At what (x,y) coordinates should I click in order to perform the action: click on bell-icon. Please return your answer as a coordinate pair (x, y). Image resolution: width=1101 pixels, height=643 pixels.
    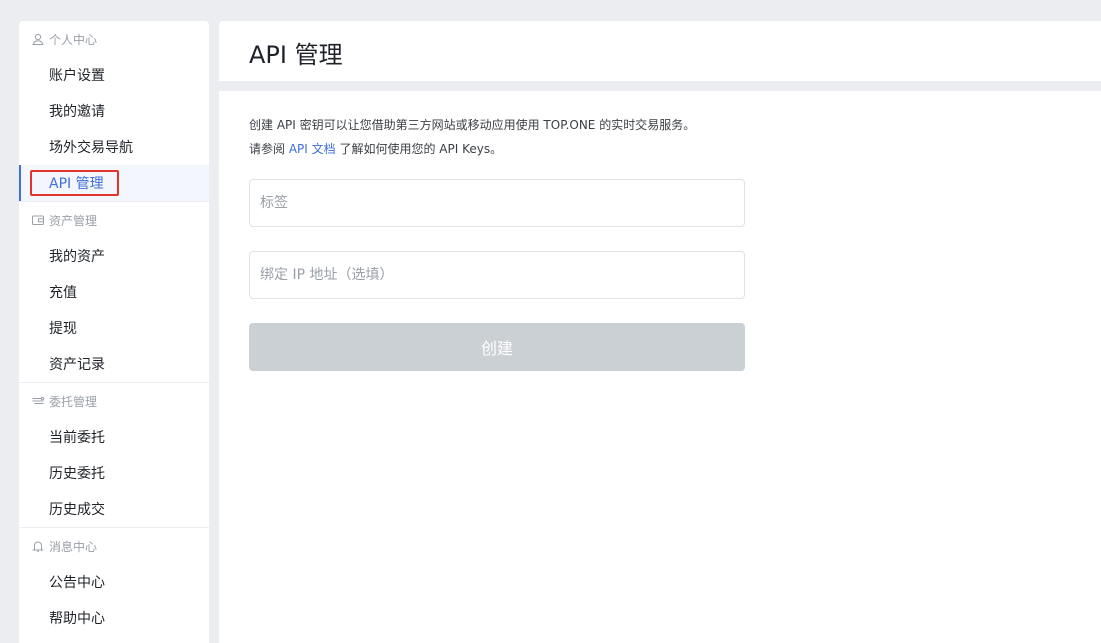
    Looking at the image, I should click on (38, 546).